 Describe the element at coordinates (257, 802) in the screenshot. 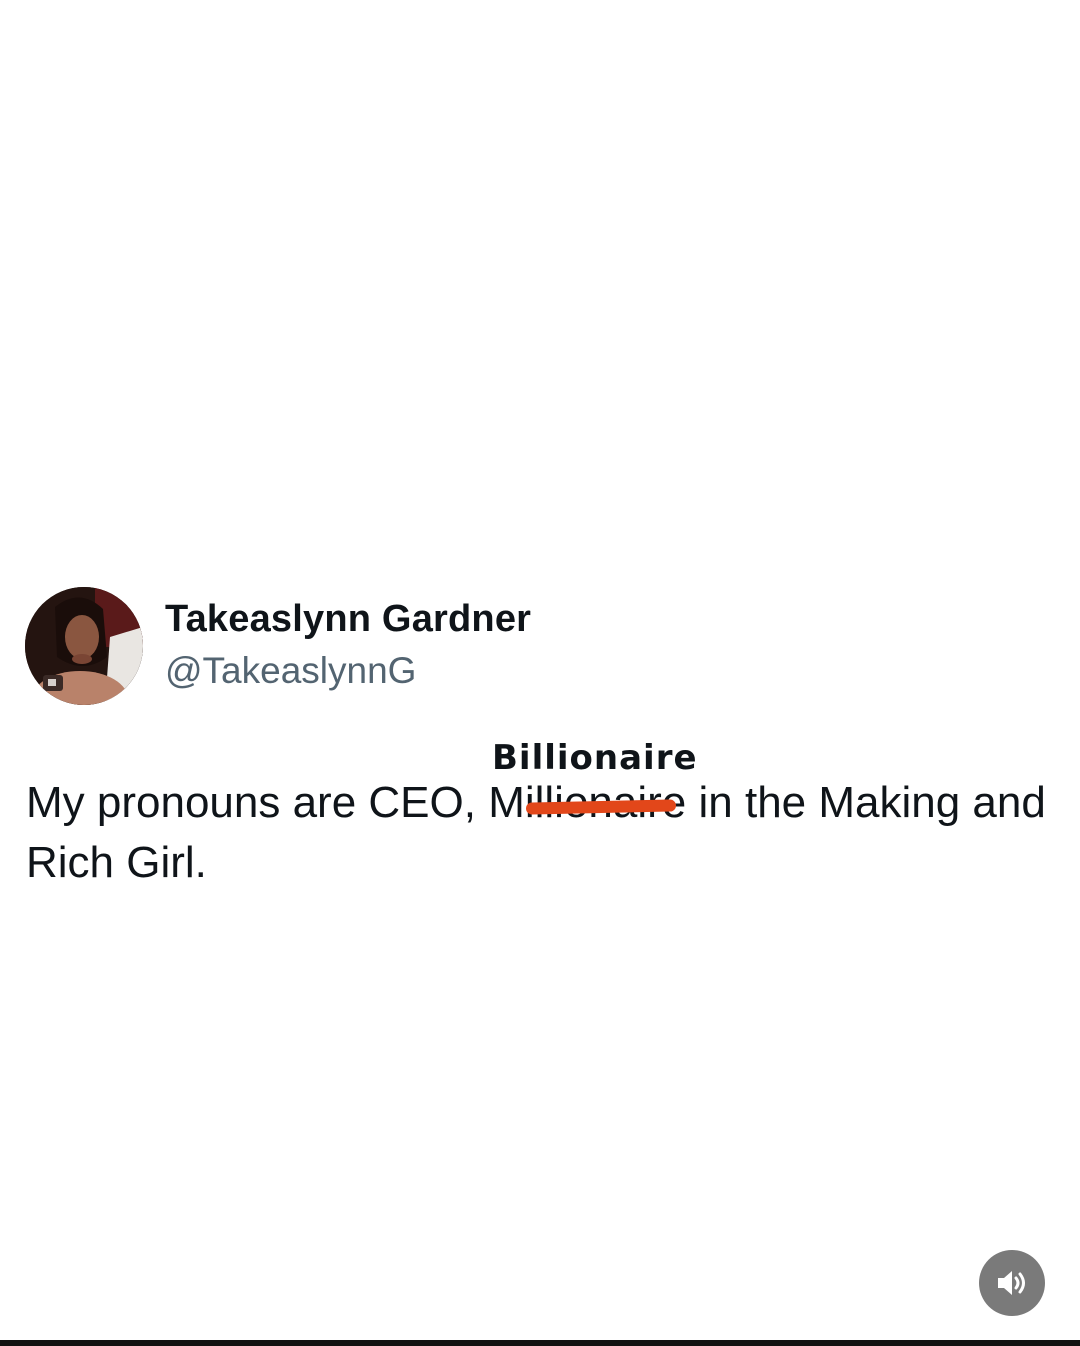

I see `tweet-text-before: My pronouns are CEO,` at that location.